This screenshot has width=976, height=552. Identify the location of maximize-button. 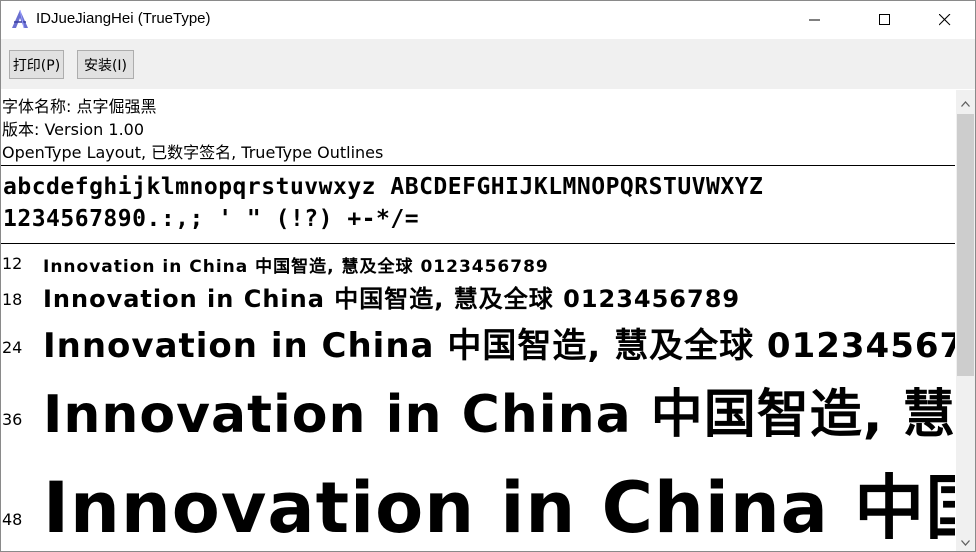
(885, 20).